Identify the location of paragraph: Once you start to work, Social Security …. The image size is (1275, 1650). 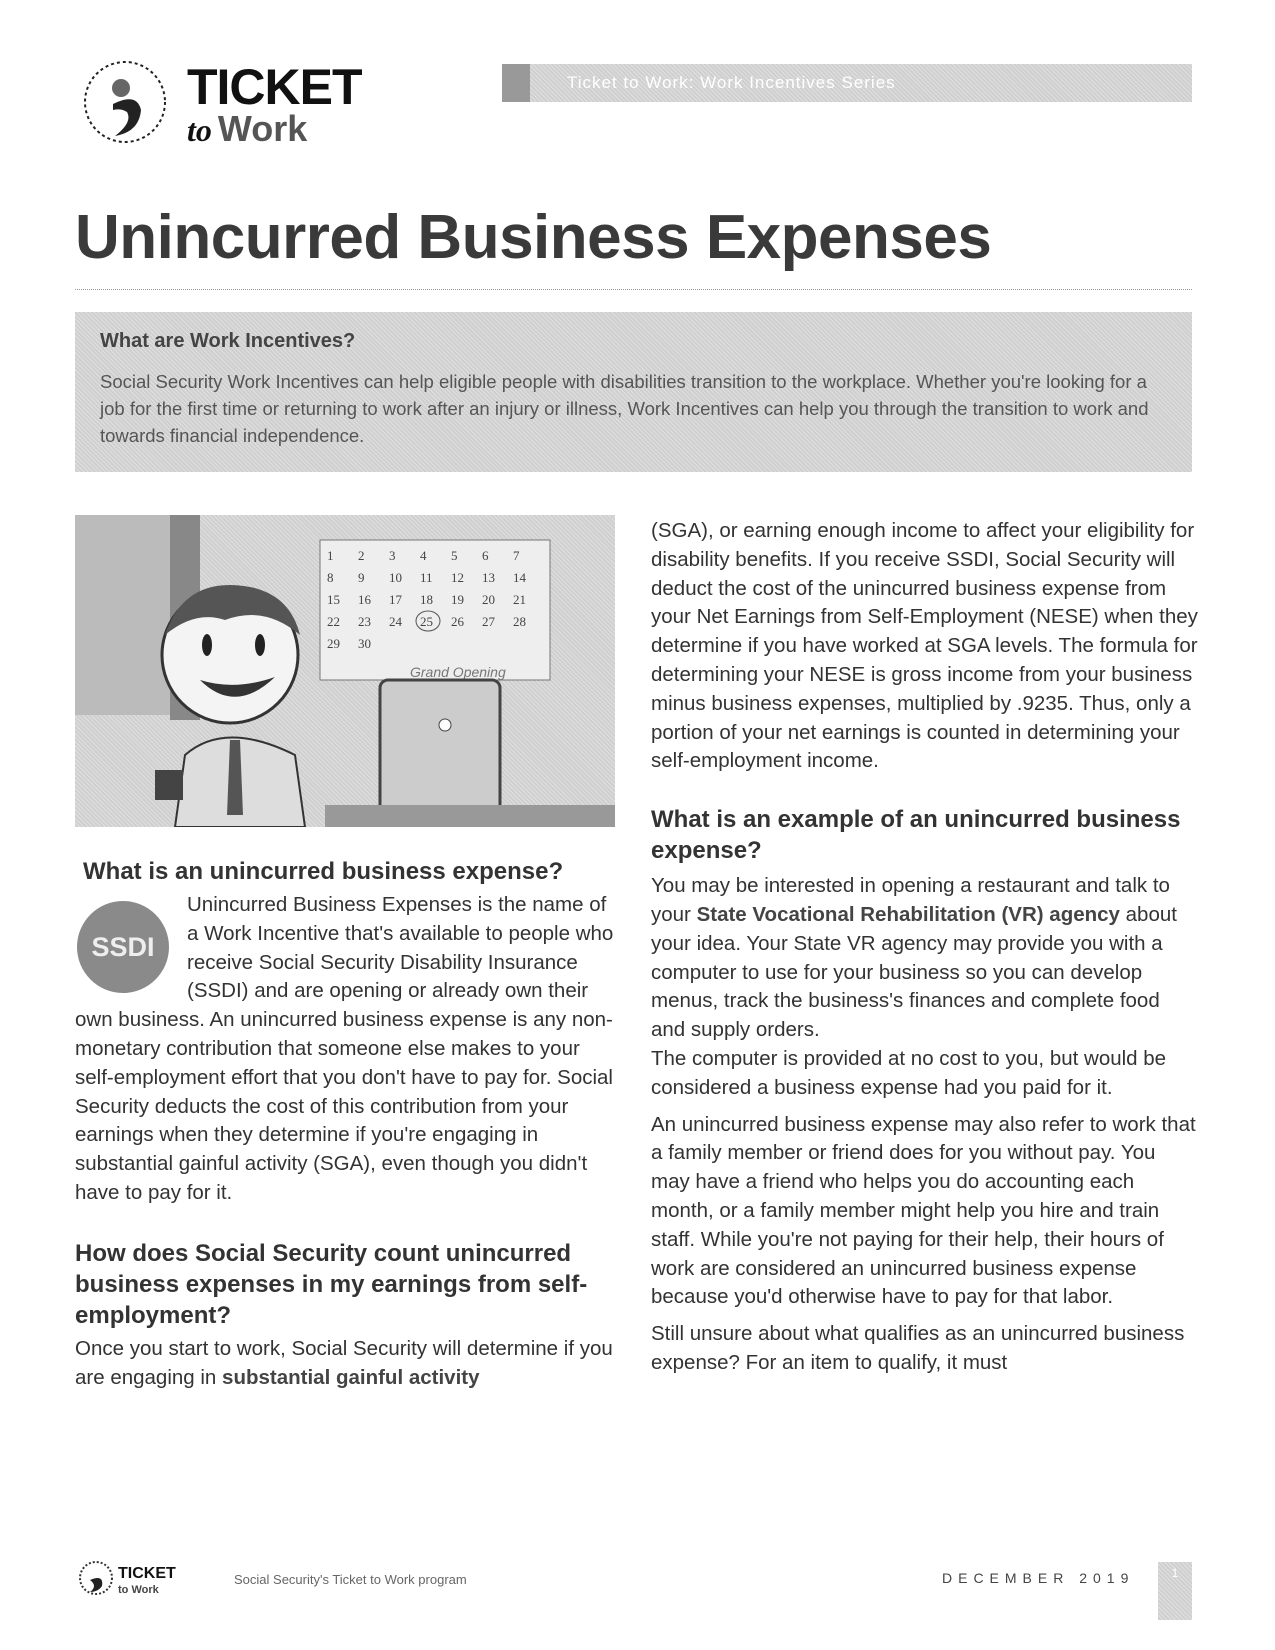
(344, 1362).